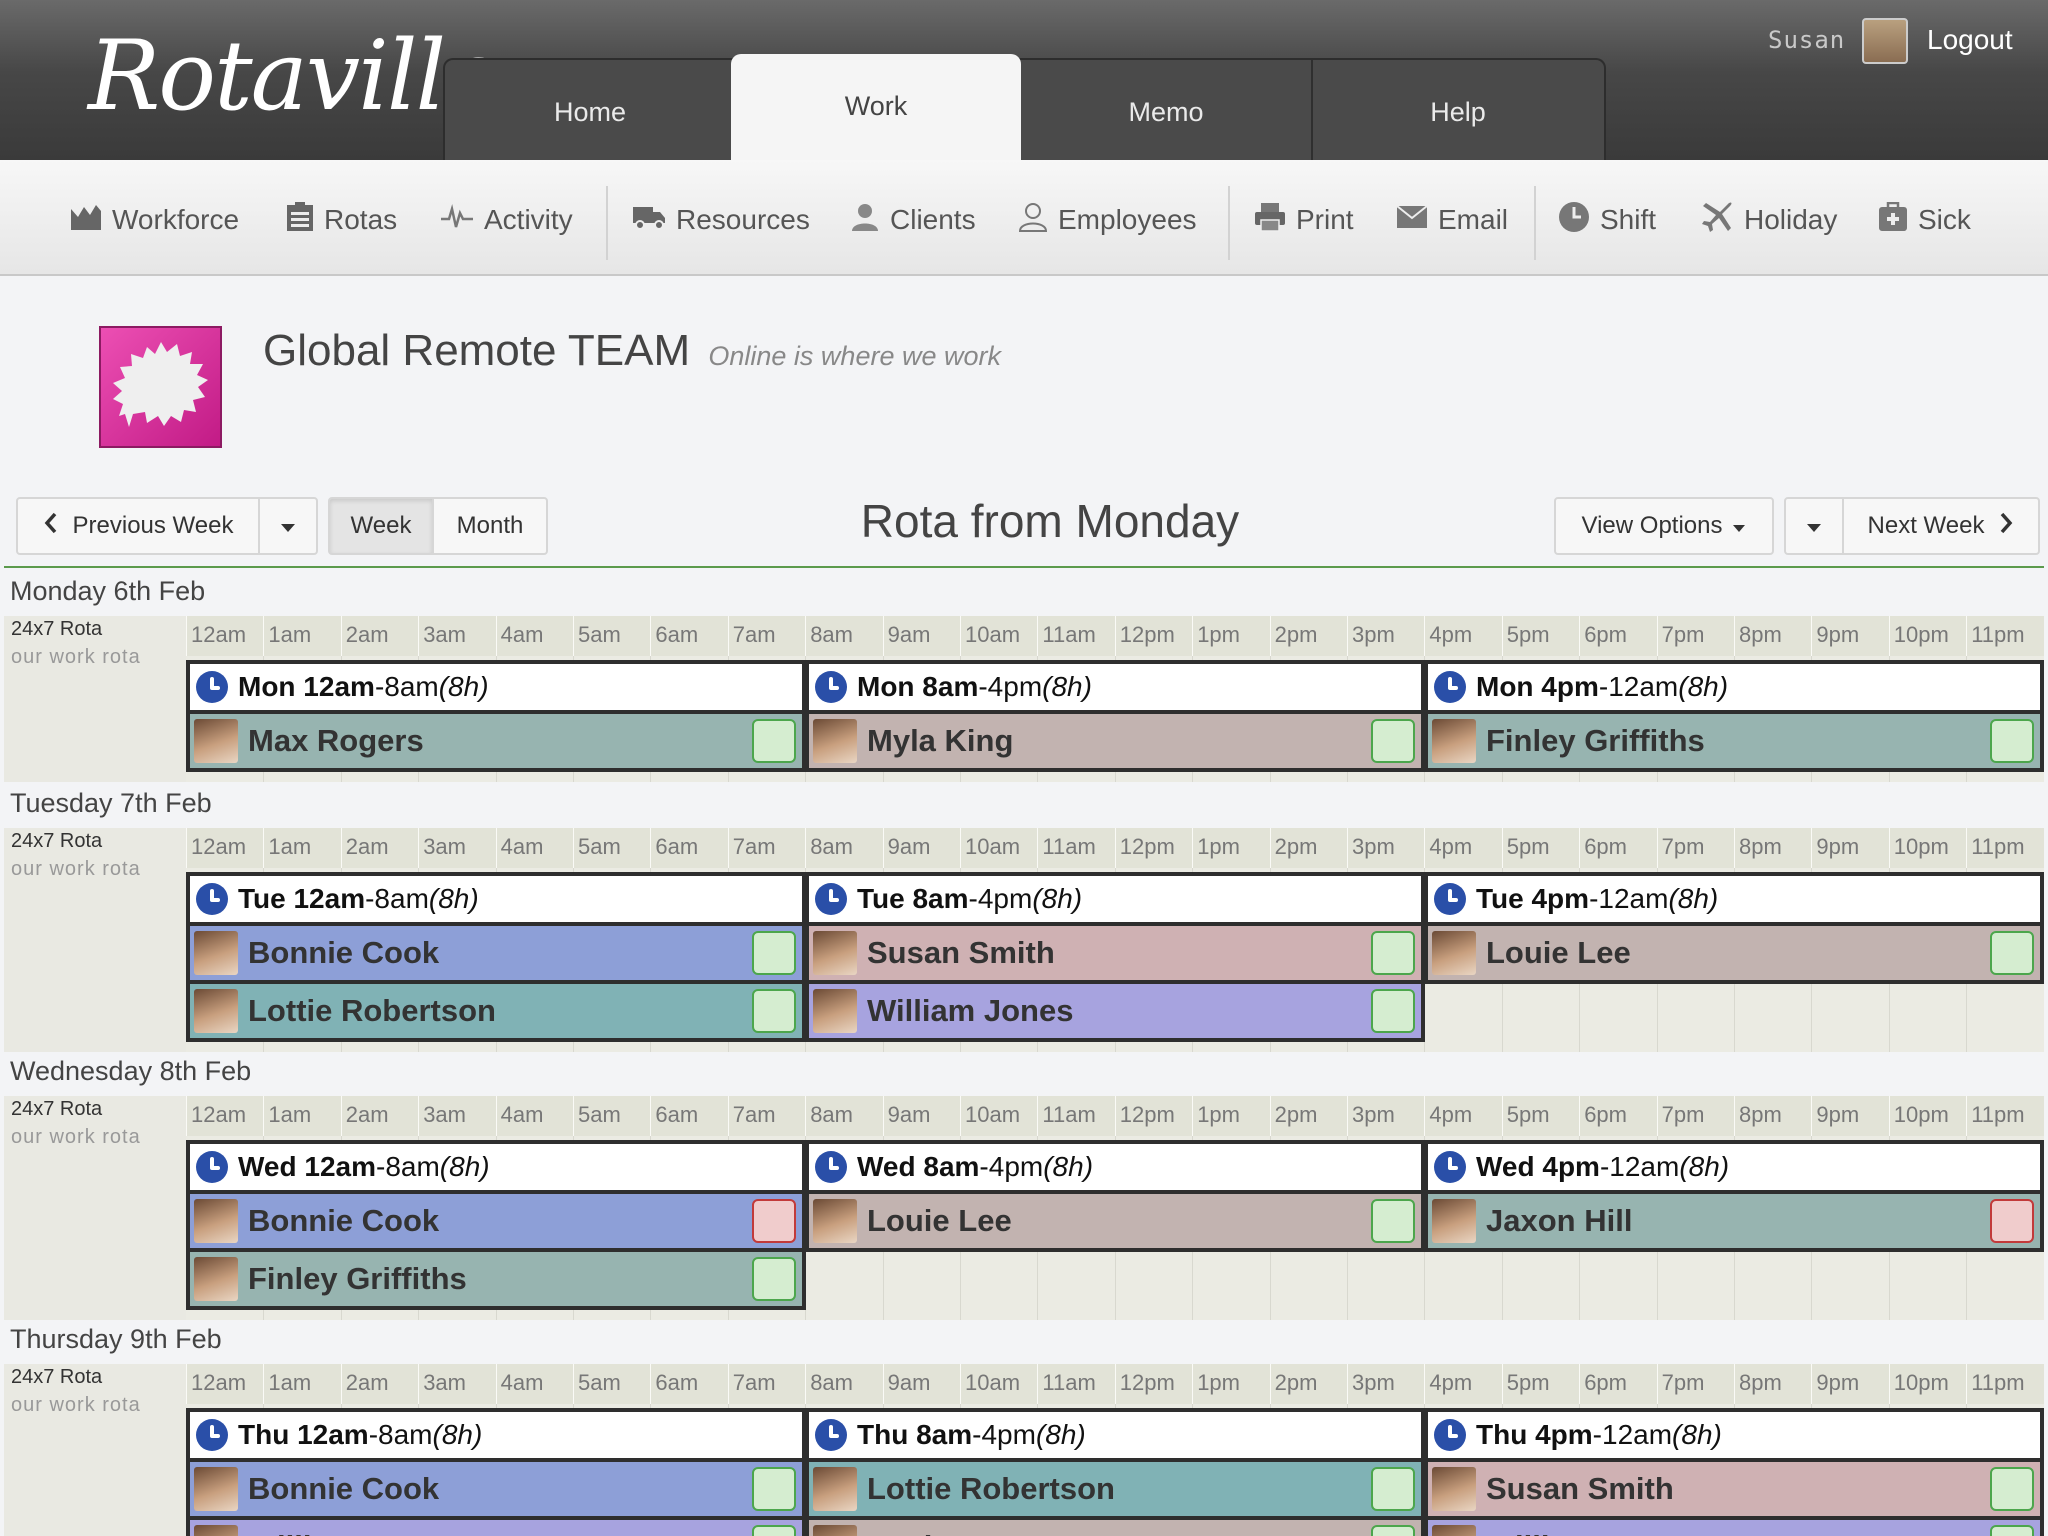 Image resolution: width=2048 pixels, height=1536 pixels. Describe the element at coordinates (876, 108) in the screenshot. I see `tab-work: Work` at that location.